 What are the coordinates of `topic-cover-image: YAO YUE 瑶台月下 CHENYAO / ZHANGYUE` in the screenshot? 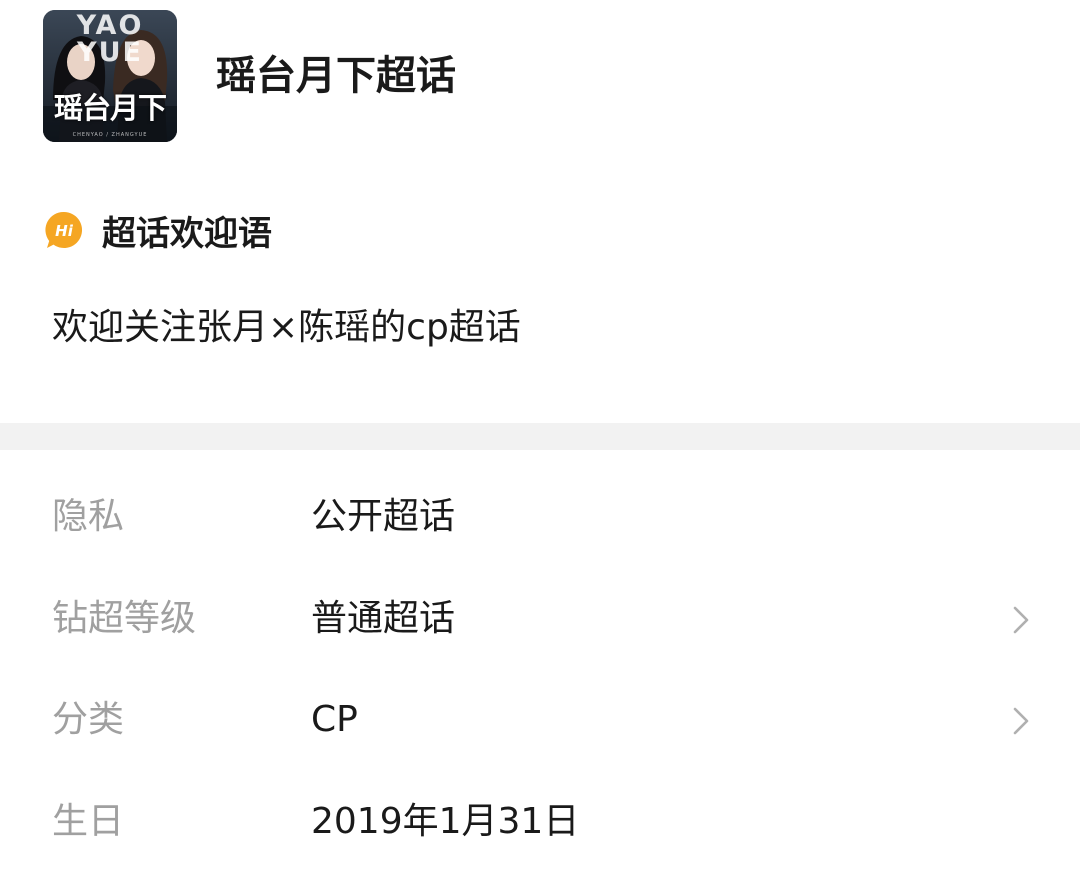 It's located at (110, 76).